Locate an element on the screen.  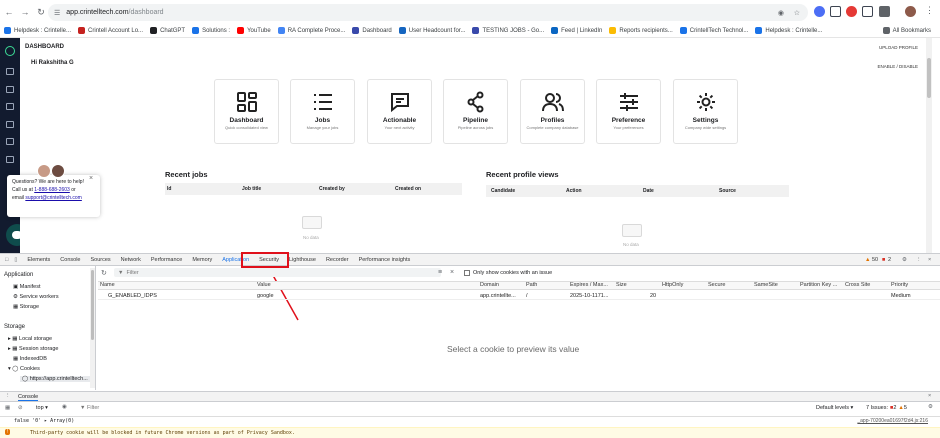
column-header: Size is located at coordinates (621, 285).